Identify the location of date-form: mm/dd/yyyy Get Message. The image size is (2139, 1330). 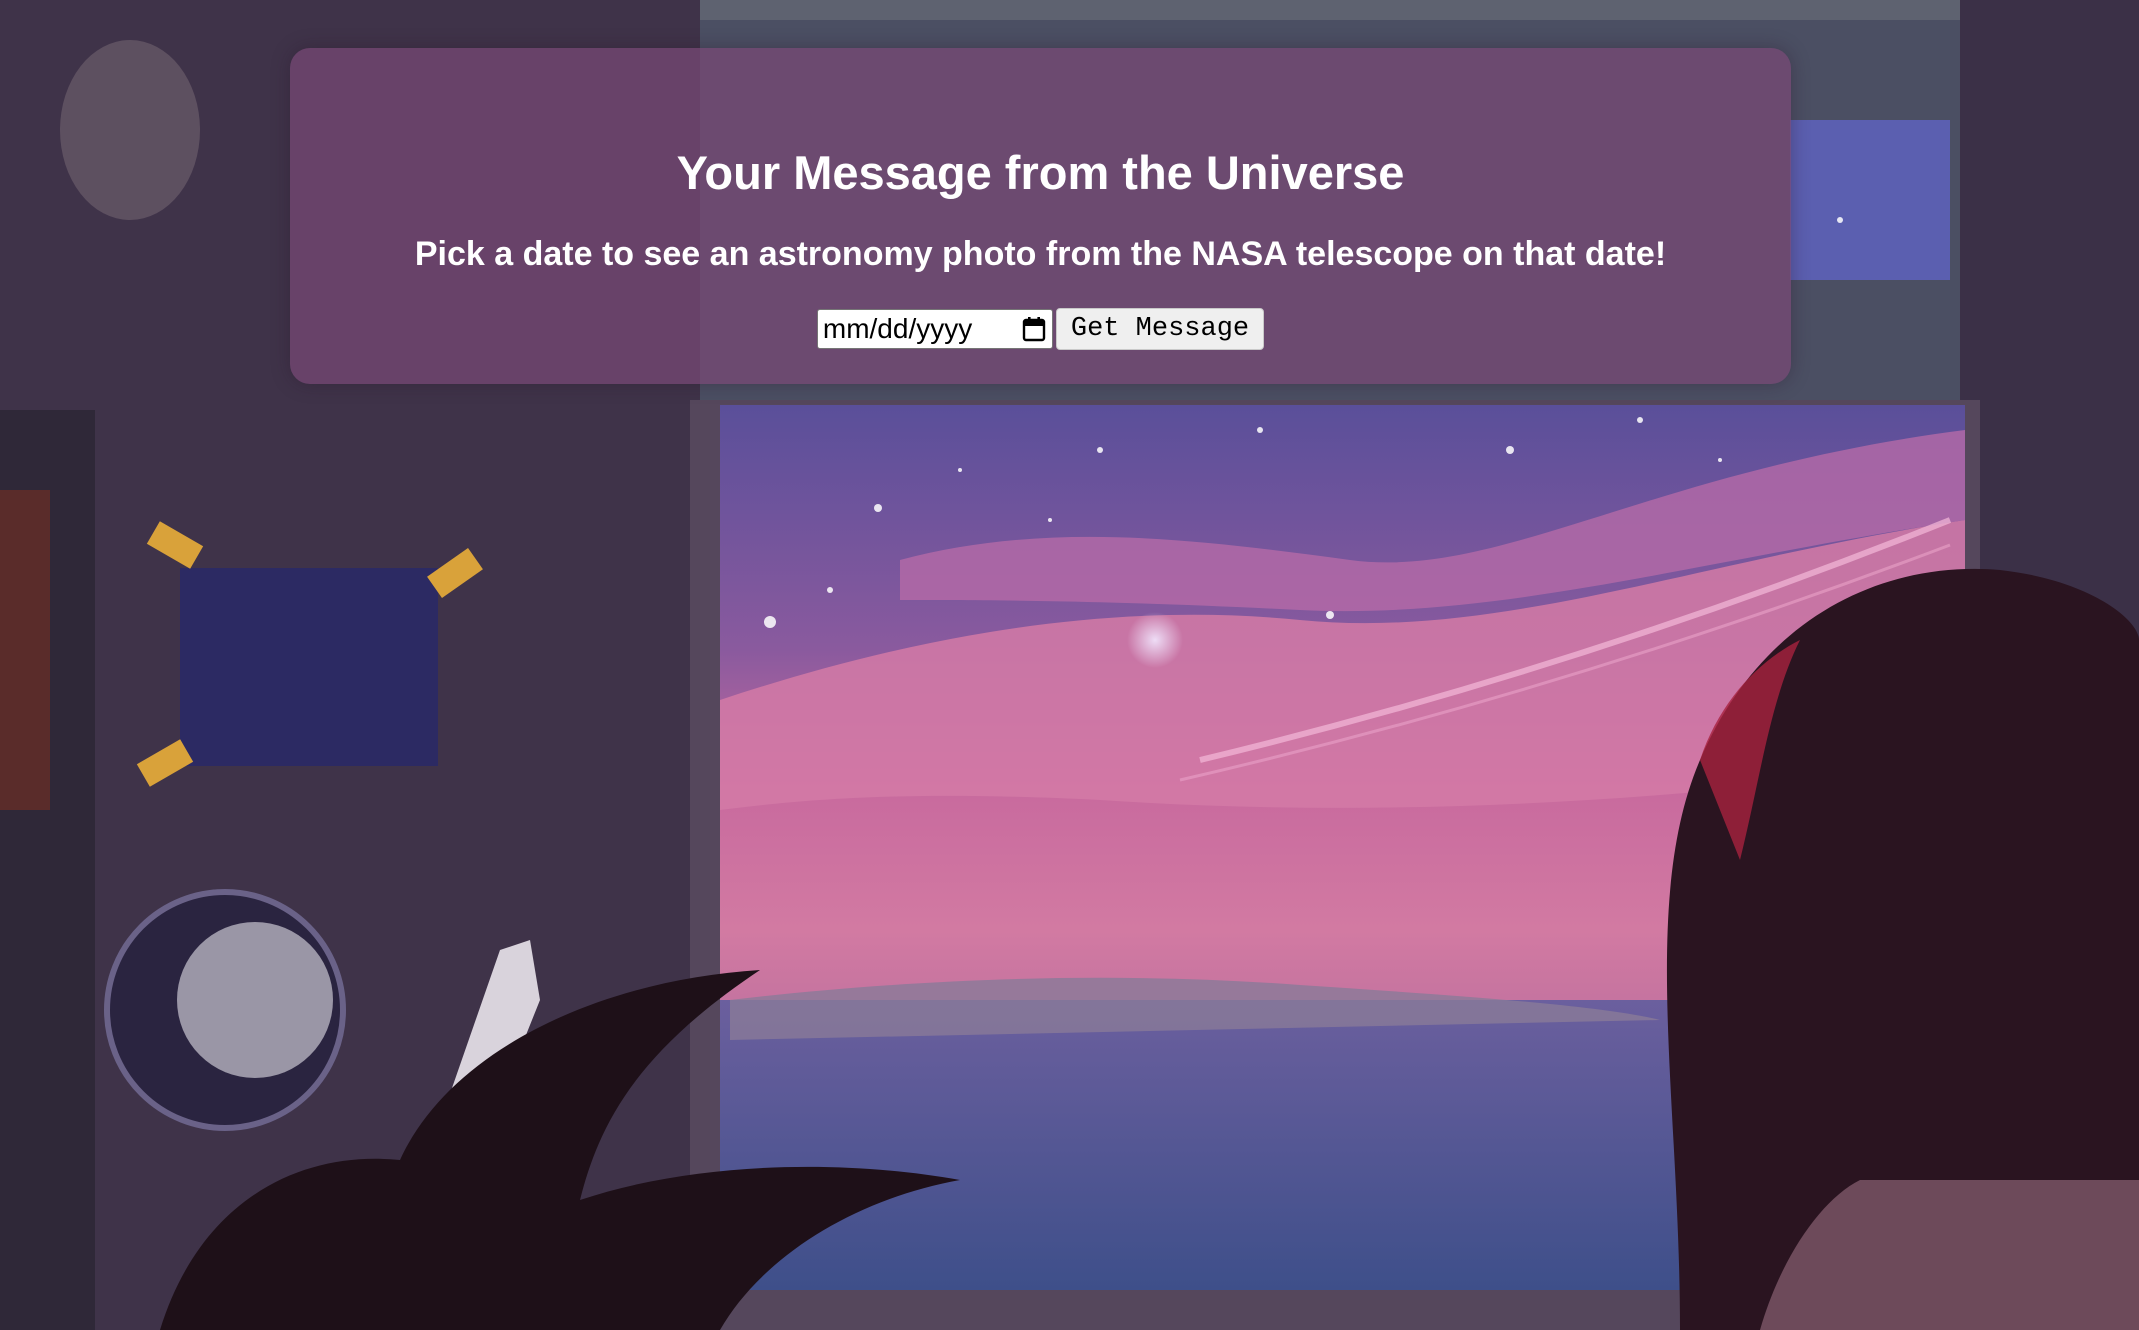
(1040, 329).